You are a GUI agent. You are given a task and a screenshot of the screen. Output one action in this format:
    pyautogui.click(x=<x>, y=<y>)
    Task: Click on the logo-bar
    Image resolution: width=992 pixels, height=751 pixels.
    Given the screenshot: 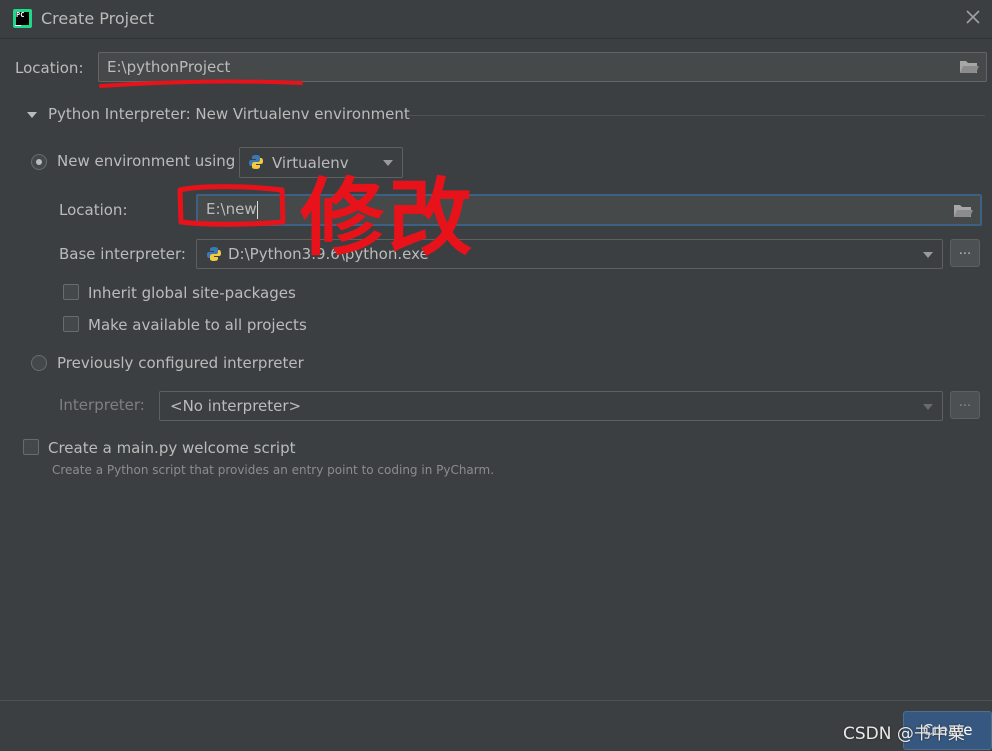 What is the action you would take?
    pyautogui.click(x=18, y=25)
    